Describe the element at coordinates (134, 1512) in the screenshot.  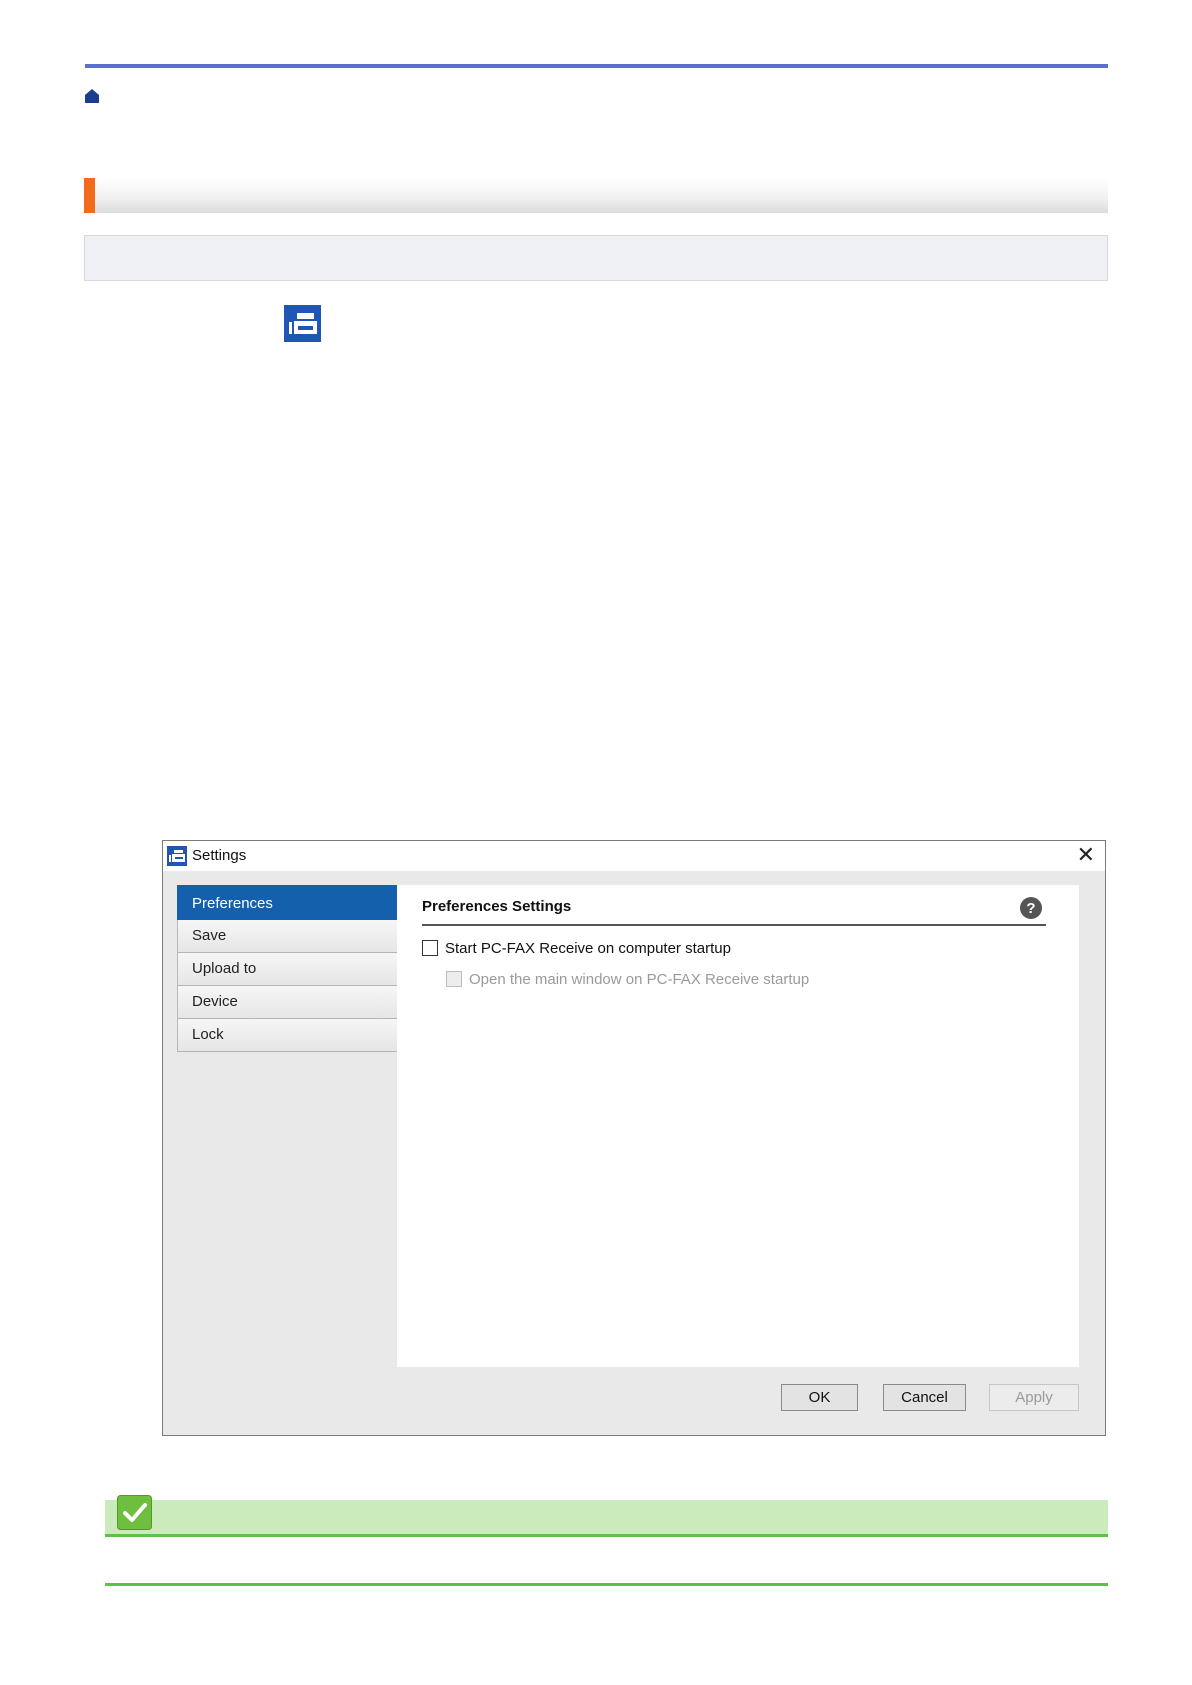
I see `checkmark-icon` at that location.